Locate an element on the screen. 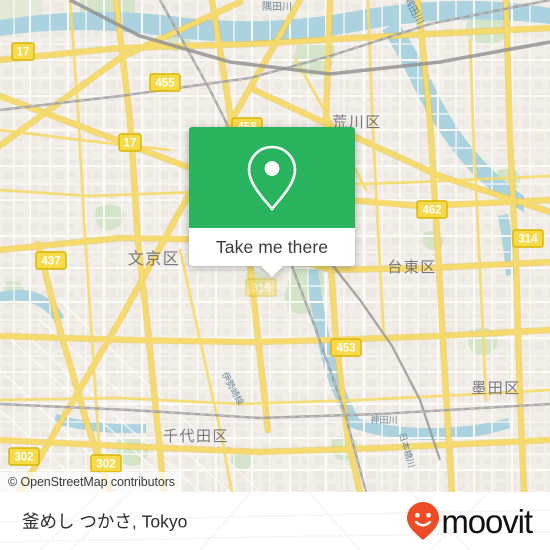 The height and width of the screenshot is (550, 550). district-label-bunkyo-ku: 文京区 is located at coordinates (154, 259).